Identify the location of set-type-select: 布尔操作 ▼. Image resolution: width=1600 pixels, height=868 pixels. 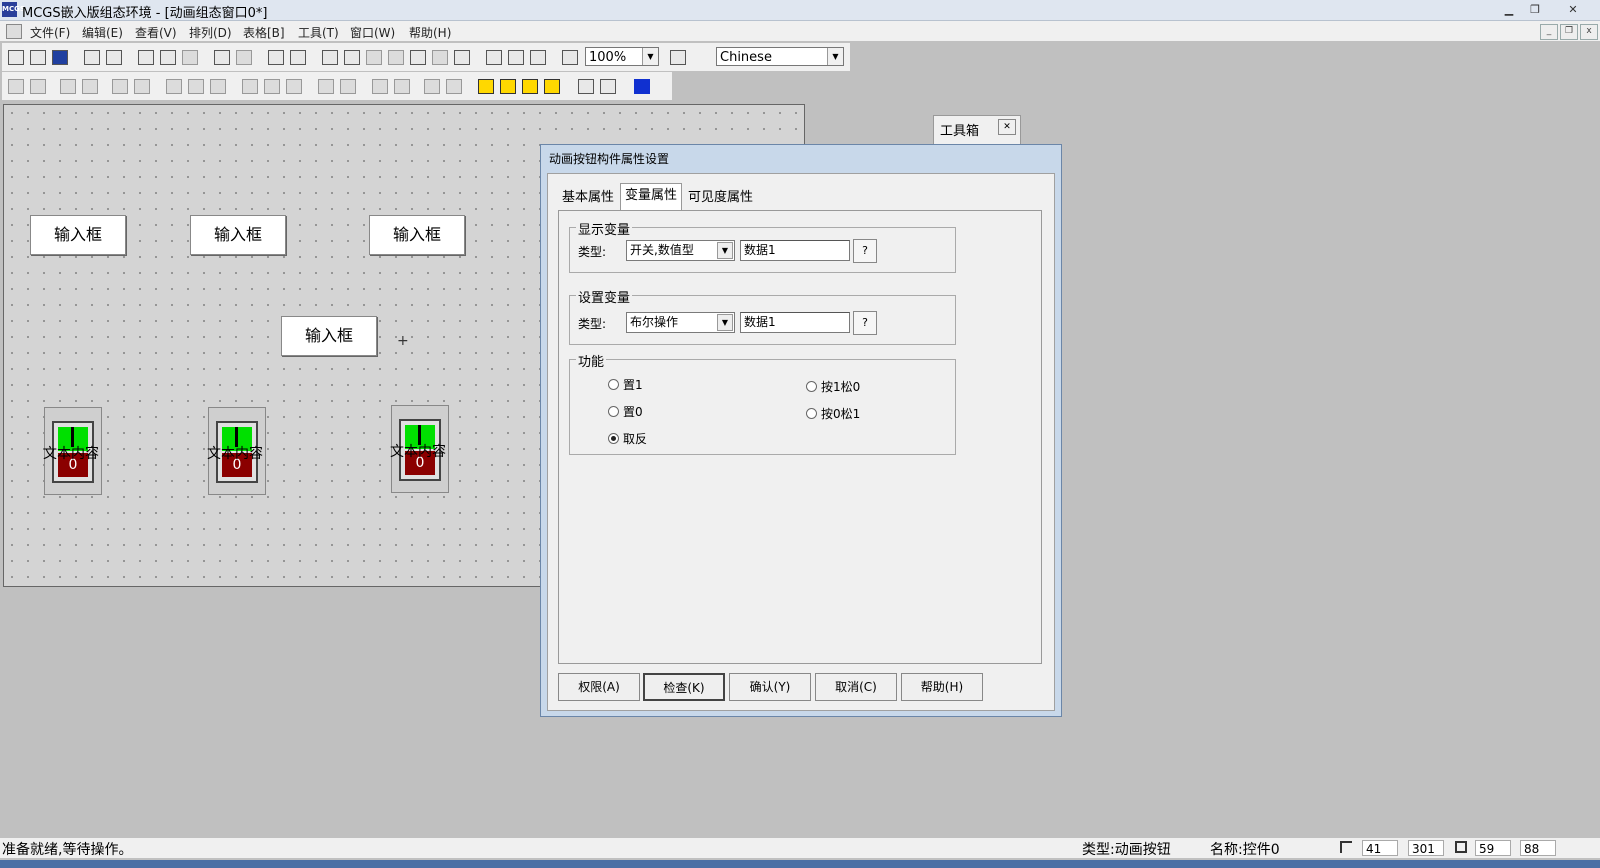
(680, 322).